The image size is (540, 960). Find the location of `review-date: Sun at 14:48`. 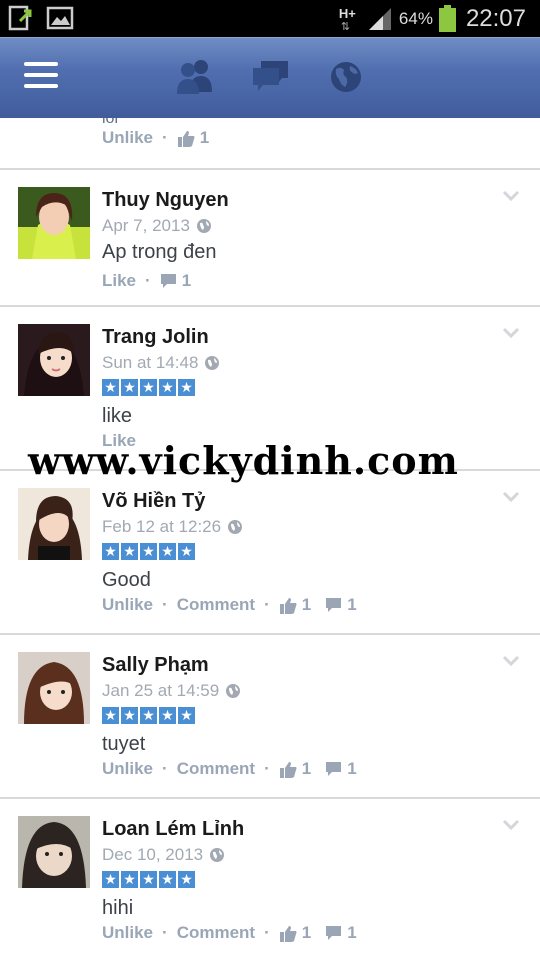

review-date: Sun at 14:48 is located at coordinates (150, 363).